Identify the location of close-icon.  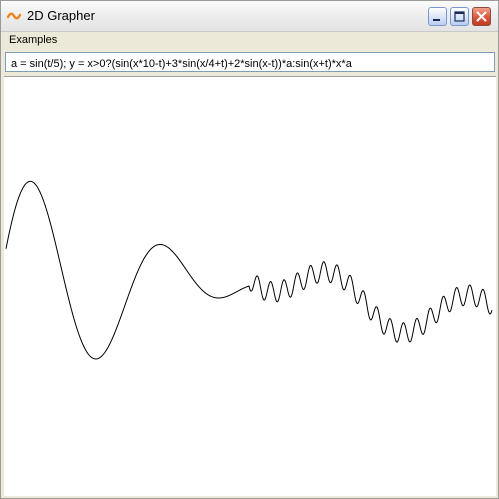
(481, 16).